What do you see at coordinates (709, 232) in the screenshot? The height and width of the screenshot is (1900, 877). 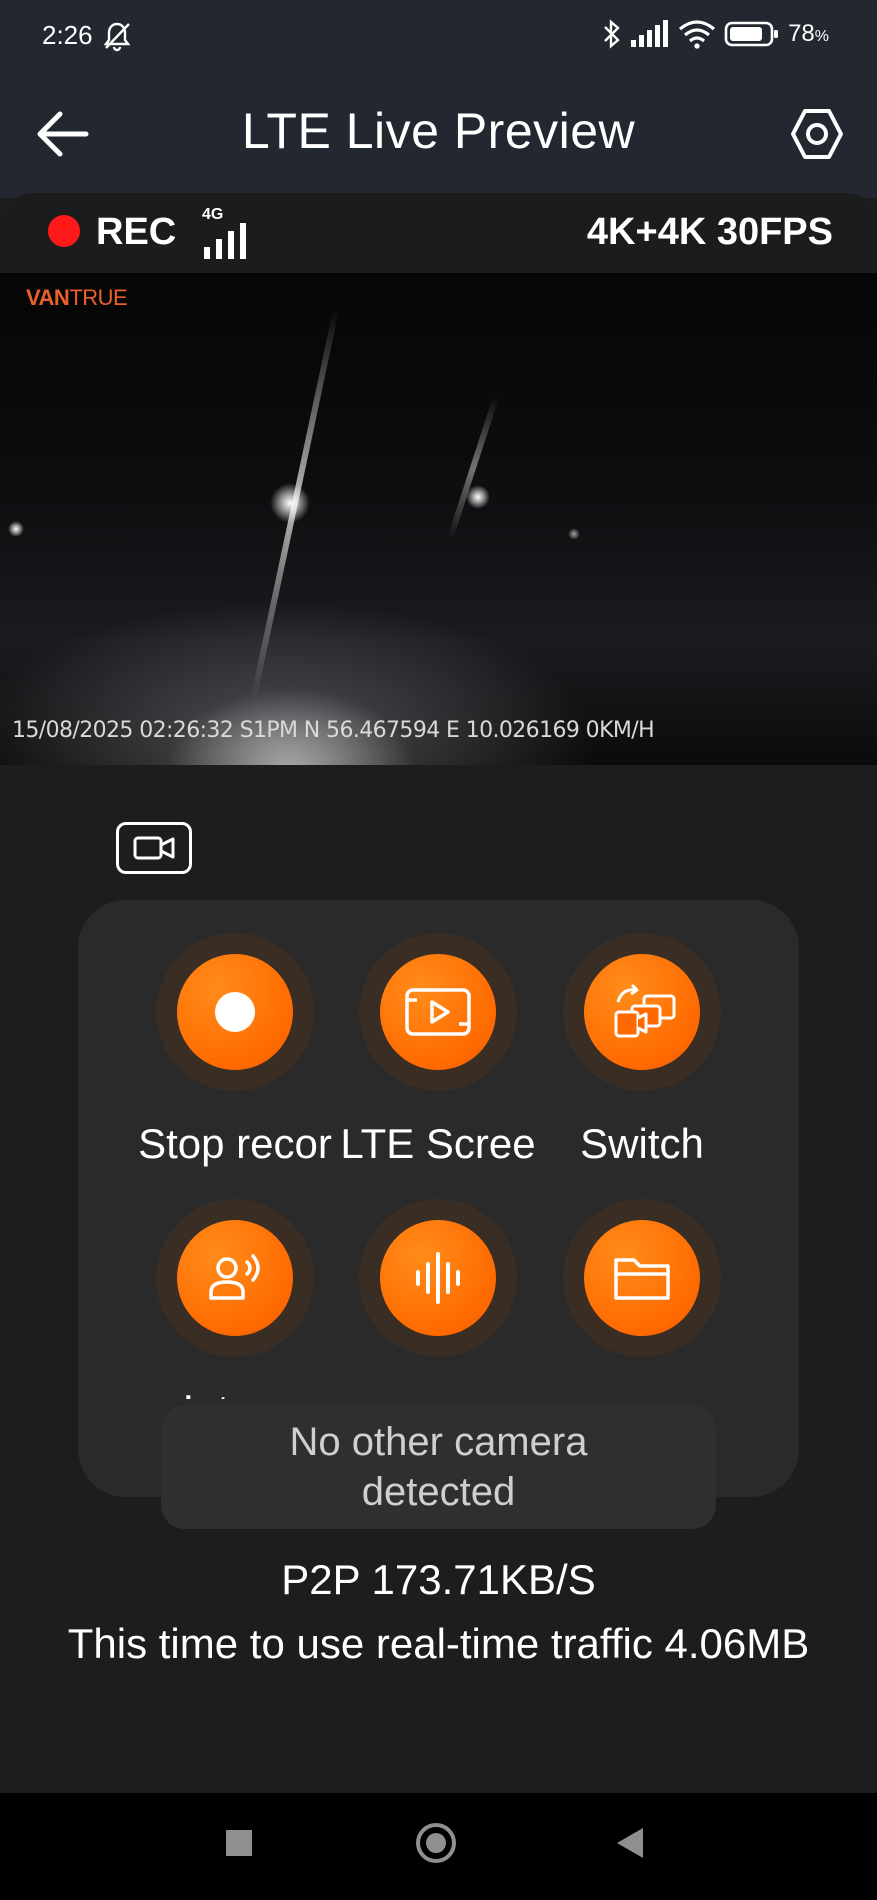 I see `resolution-label: 4K+4K 30FPS` at bounding box center [709, 232].